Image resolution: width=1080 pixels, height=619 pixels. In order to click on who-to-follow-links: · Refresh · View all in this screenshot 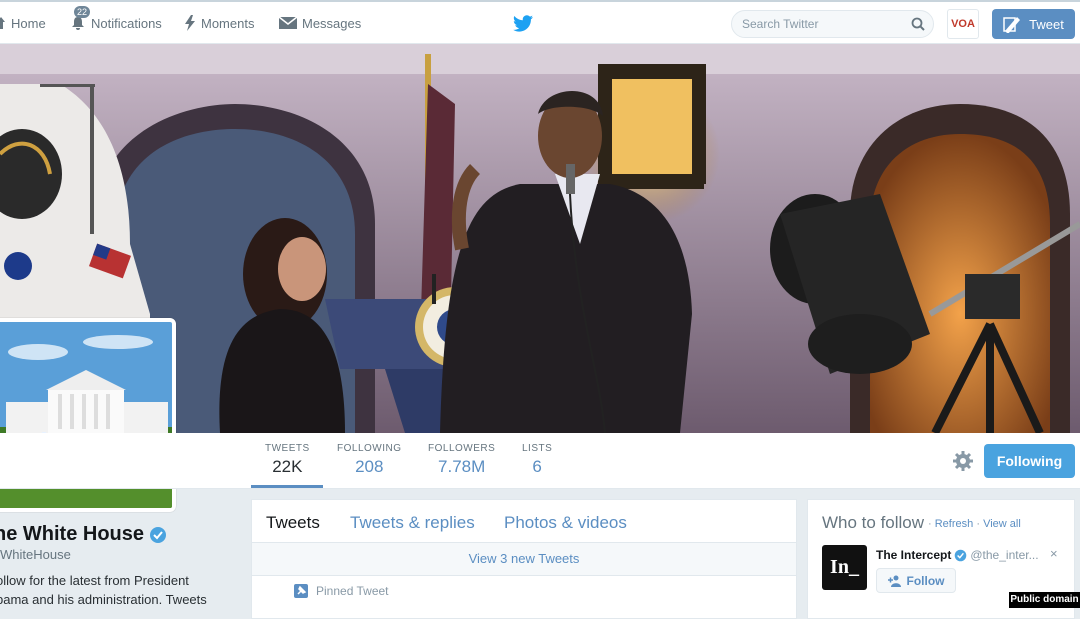, I will do `click(974, 524)`.